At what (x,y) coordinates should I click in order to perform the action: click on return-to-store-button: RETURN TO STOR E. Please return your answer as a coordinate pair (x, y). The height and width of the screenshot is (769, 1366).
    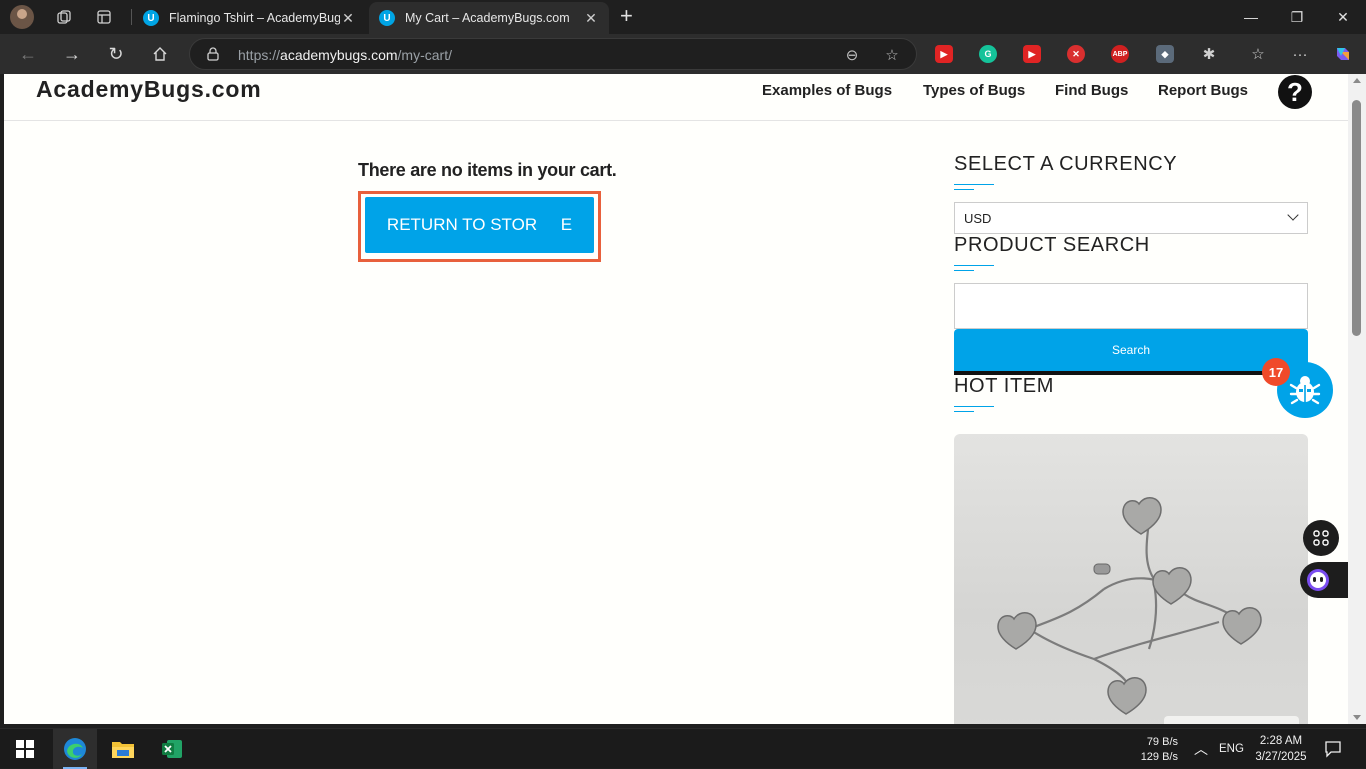
    Looking at the image, I should click on (479, 225).